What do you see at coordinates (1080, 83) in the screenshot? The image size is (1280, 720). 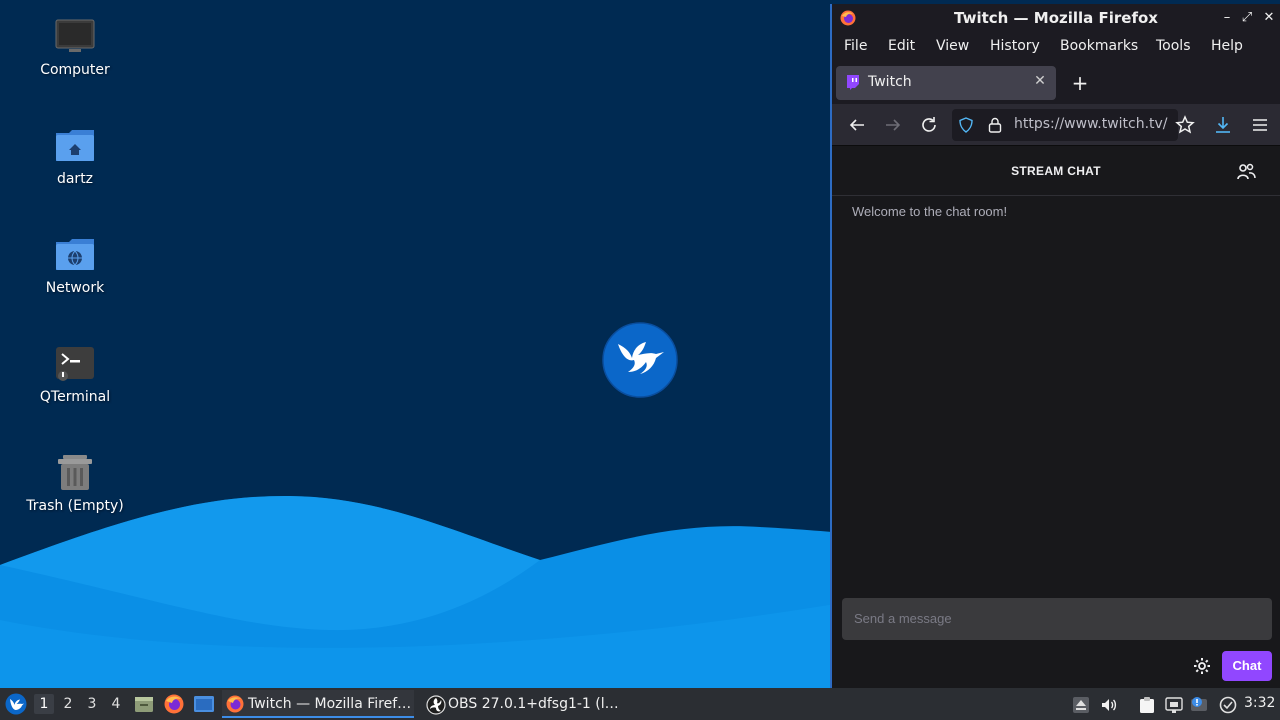 I see `new-tab-button: +` at bounding box center [1080, 83].